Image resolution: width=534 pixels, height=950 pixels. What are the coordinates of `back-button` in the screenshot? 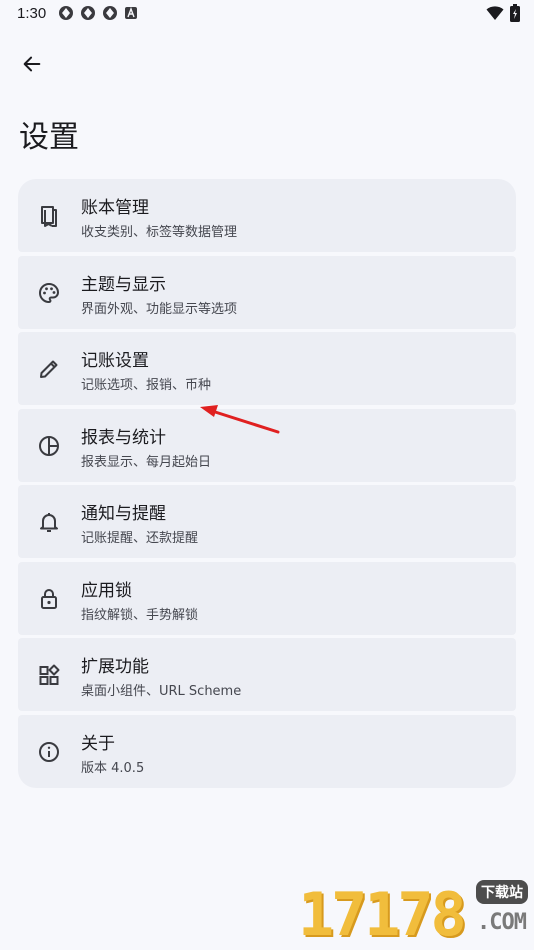 It's located at (32, 64).